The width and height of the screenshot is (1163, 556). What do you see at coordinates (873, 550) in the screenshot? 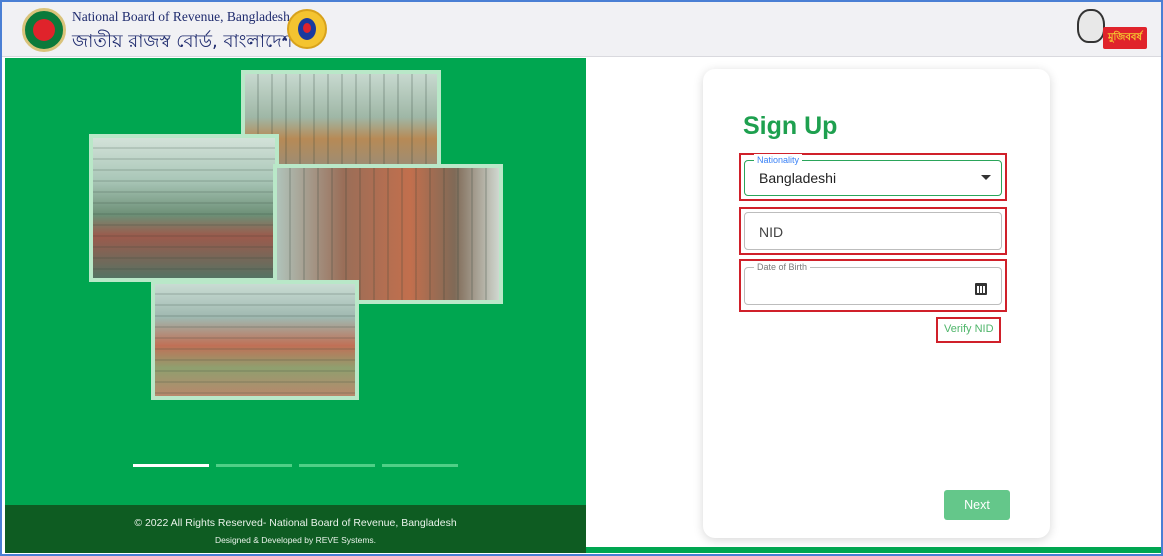
I see `bottom-accent-bar` at bounding box center [873, 550].